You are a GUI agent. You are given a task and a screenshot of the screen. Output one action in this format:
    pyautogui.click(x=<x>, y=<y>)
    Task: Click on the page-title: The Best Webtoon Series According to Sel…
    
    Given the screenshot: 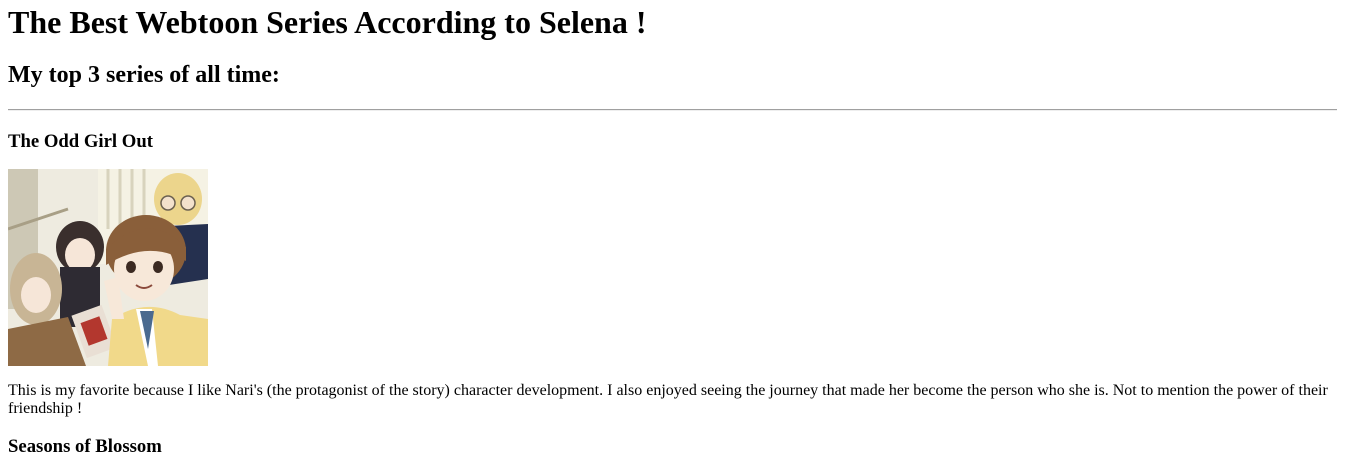 What is the action you would take?
    pyautogui.click(x=327, y=22)
    